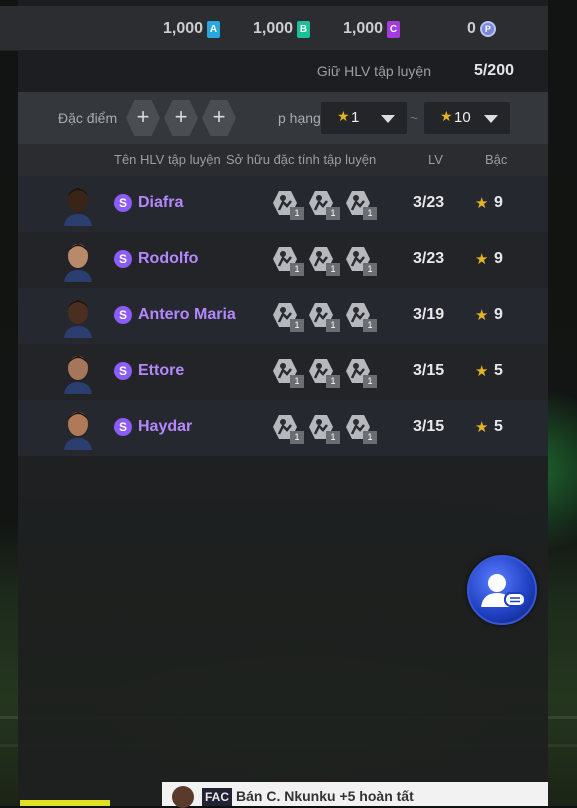  I want to click on coach-row: S Rodolfo 1 1 1 3/23 ★ 9, so click(283, 260).